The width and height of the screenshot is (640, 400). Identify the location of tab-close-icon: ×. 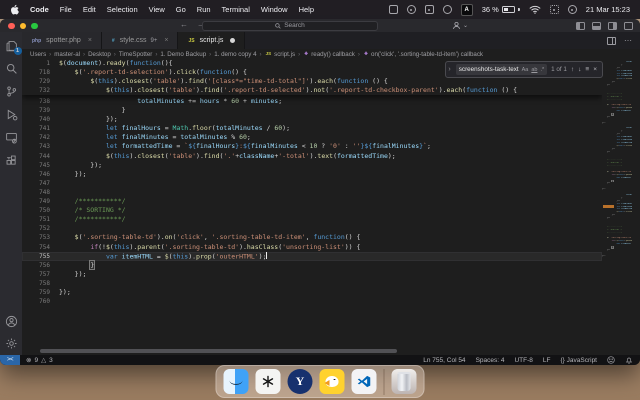
(90, 40).